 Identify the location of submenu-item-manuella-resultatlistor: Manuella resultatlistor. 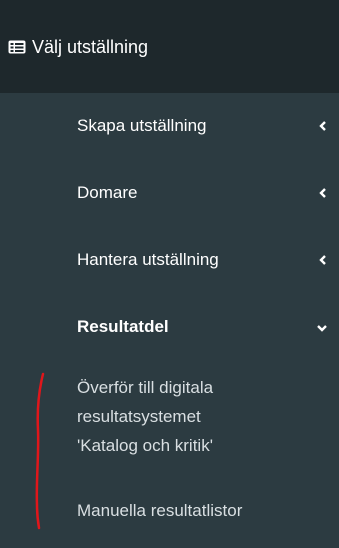
(202, 510).